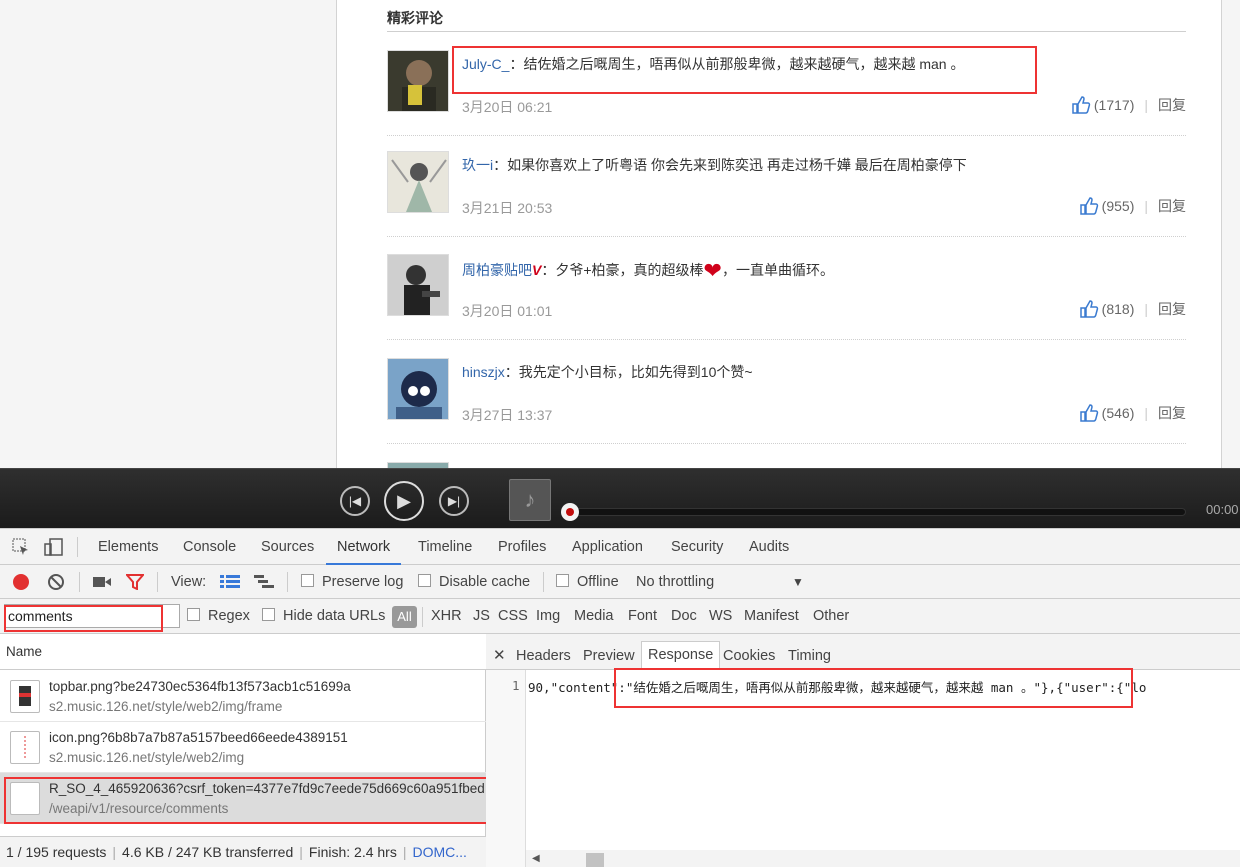 The height and width of the screenshot is (867, 1240). Describe the element at coordinates (56, 583) in the screenshot. I see `clear-icon` at that location.